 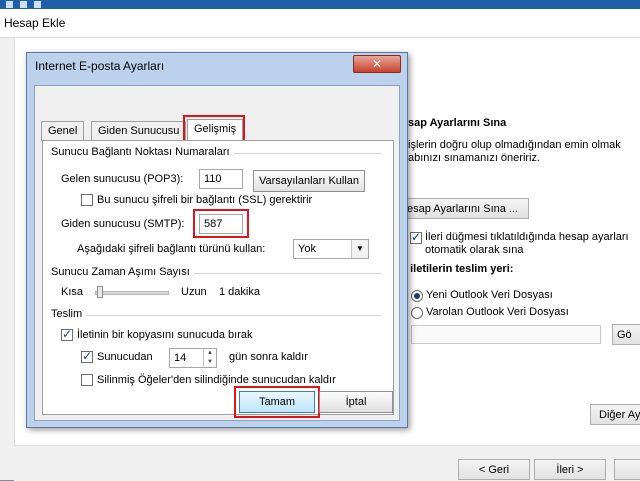 I want to click on close-icon: ✕, so click(x=377, y=64).